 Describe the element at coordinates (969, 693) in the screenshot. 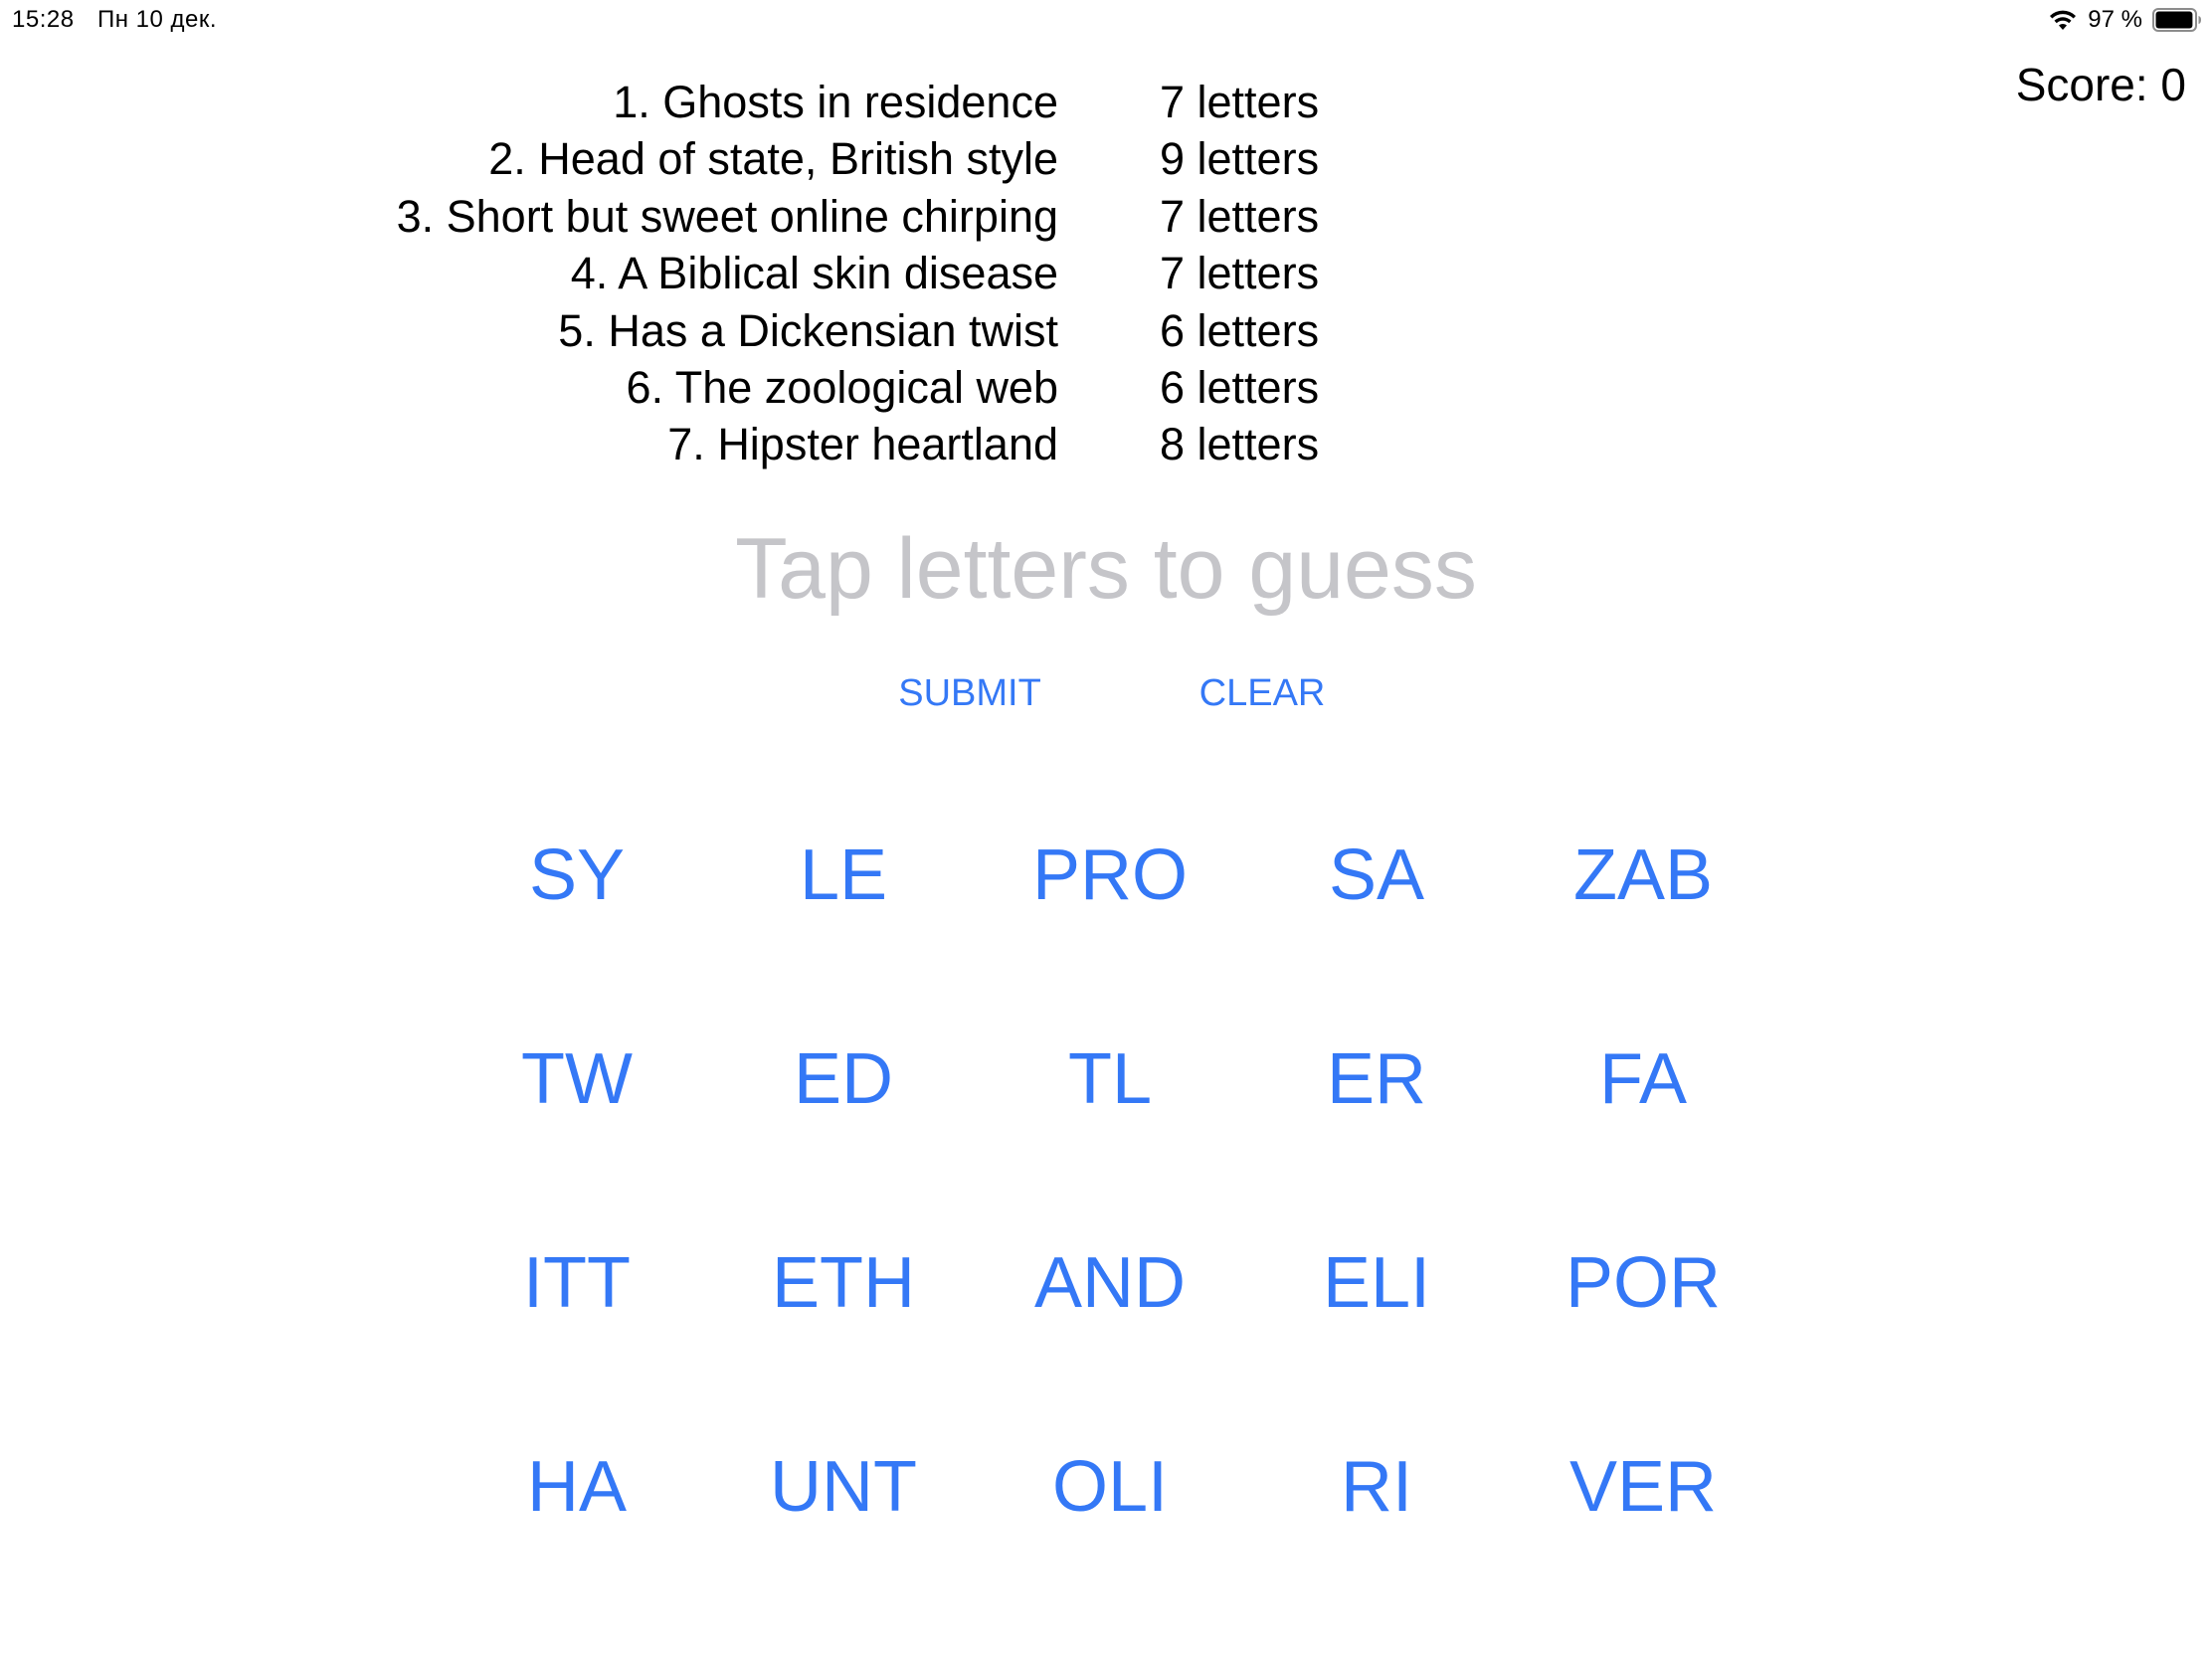

I see `submit-button: SUBMIT` at that location.